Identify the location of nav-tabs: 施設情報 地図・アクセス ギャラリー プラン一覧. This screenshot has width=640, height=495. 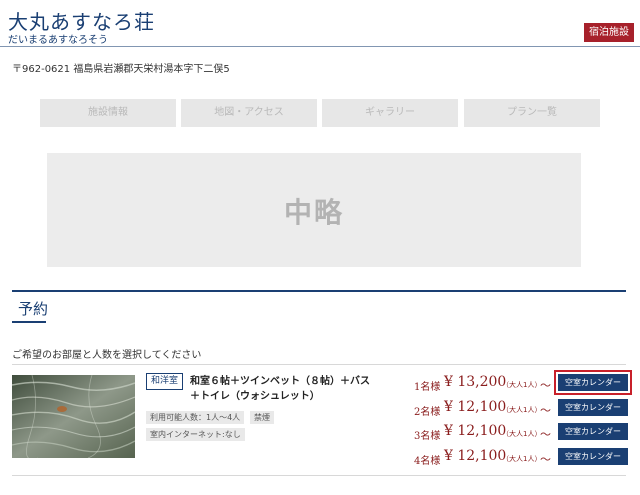
(320, 113).